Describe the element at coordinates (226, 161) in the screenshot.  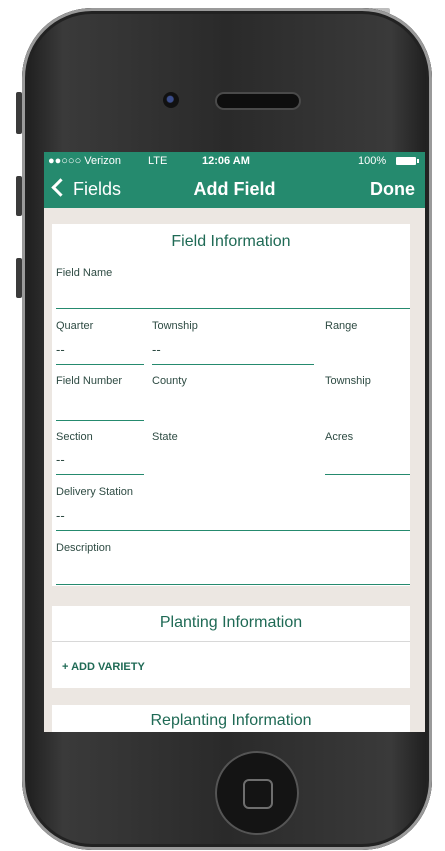
I see `clock-label: 12:06 AM` at that location.